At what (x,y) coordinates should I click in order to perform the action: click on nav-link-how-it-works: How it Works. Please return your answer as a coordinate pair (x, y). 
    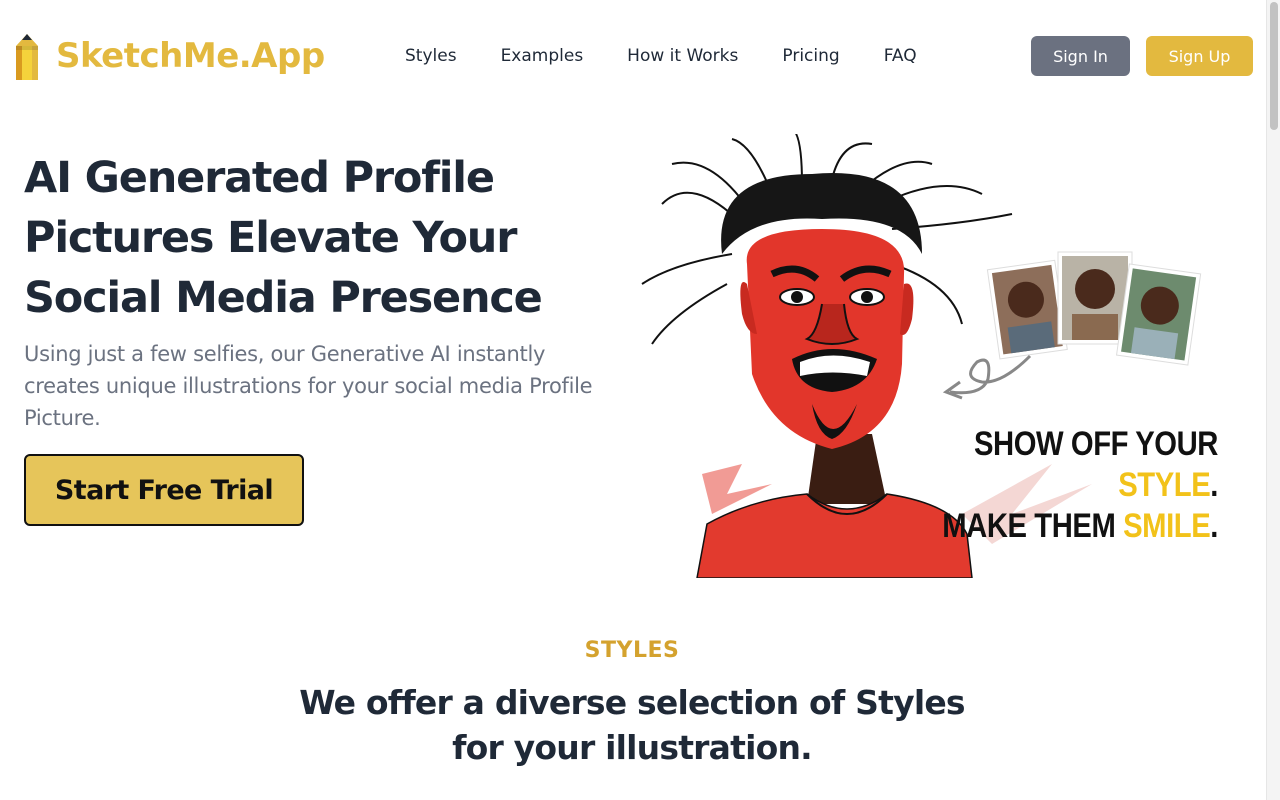
    Looking at the image, I should click on (682, 56).